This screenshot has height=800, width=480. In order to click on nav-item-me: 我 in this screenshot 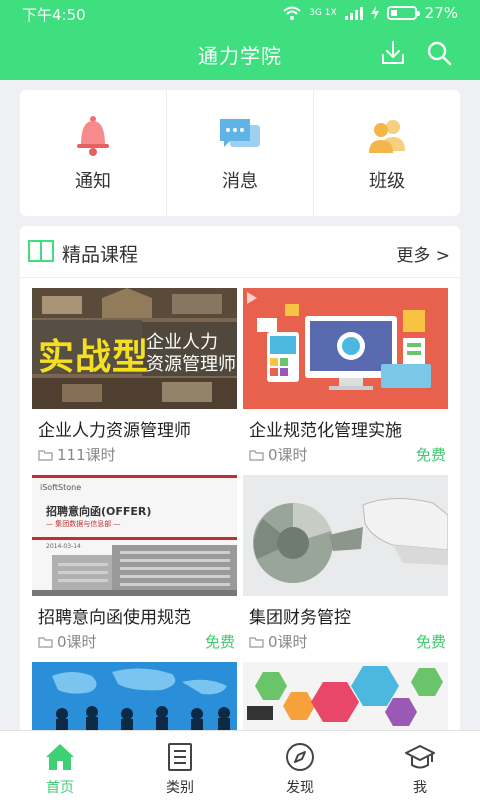, I will do `click(420, 765)`.